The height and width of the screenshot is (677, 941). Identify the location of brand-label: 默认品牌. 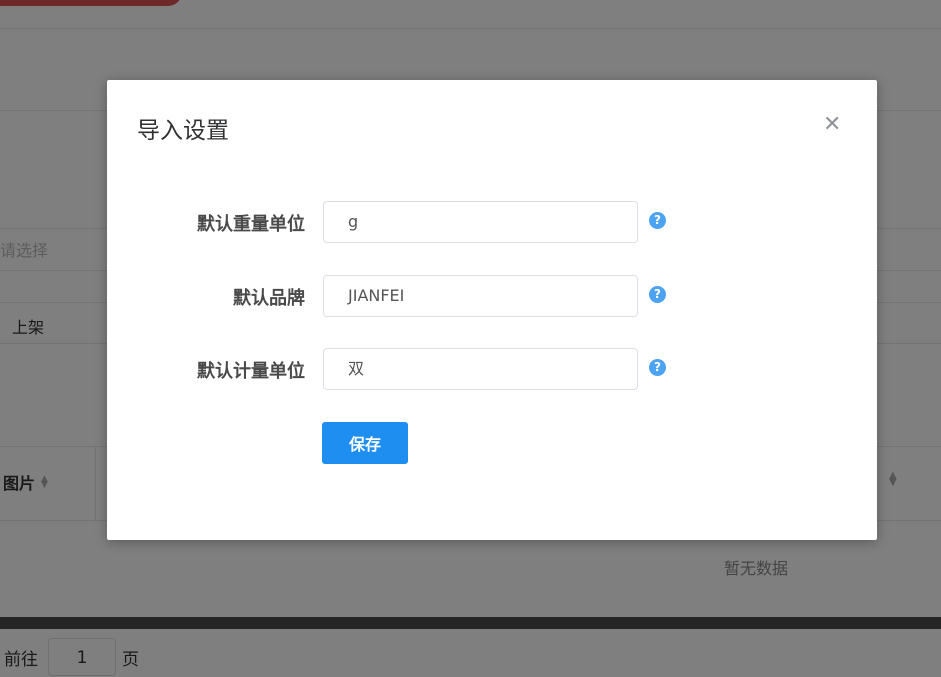
(269, 298).